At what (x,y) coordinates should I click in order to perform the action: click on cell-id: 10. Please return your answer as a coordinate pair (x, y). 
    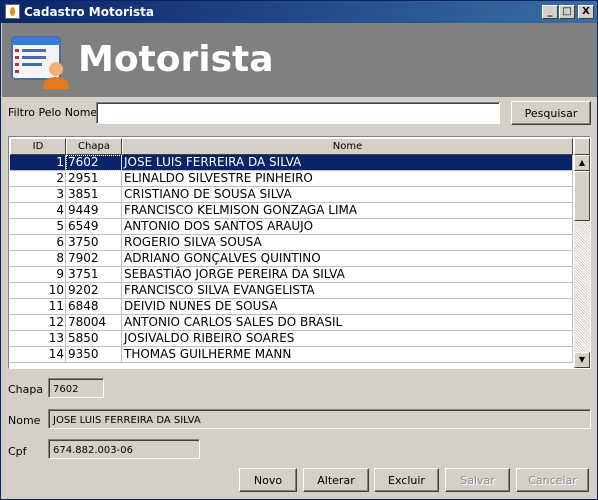
    Looking at the image, I should click on (38, 291).